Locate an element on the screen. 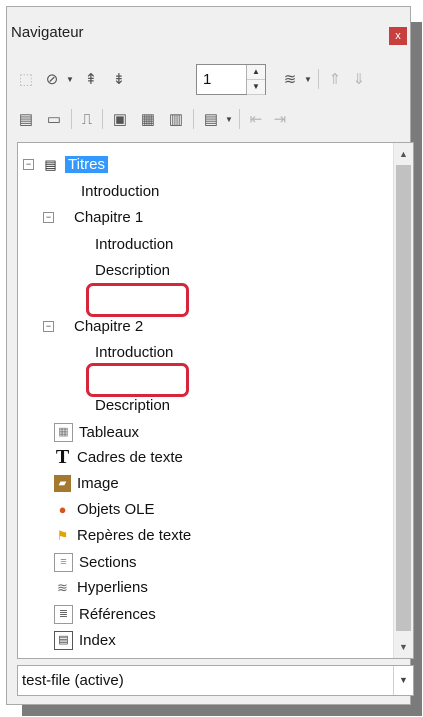 This screenshot has height=717, width=423. navigation-window-icon: ▭ is located at coordinates (54, 119).